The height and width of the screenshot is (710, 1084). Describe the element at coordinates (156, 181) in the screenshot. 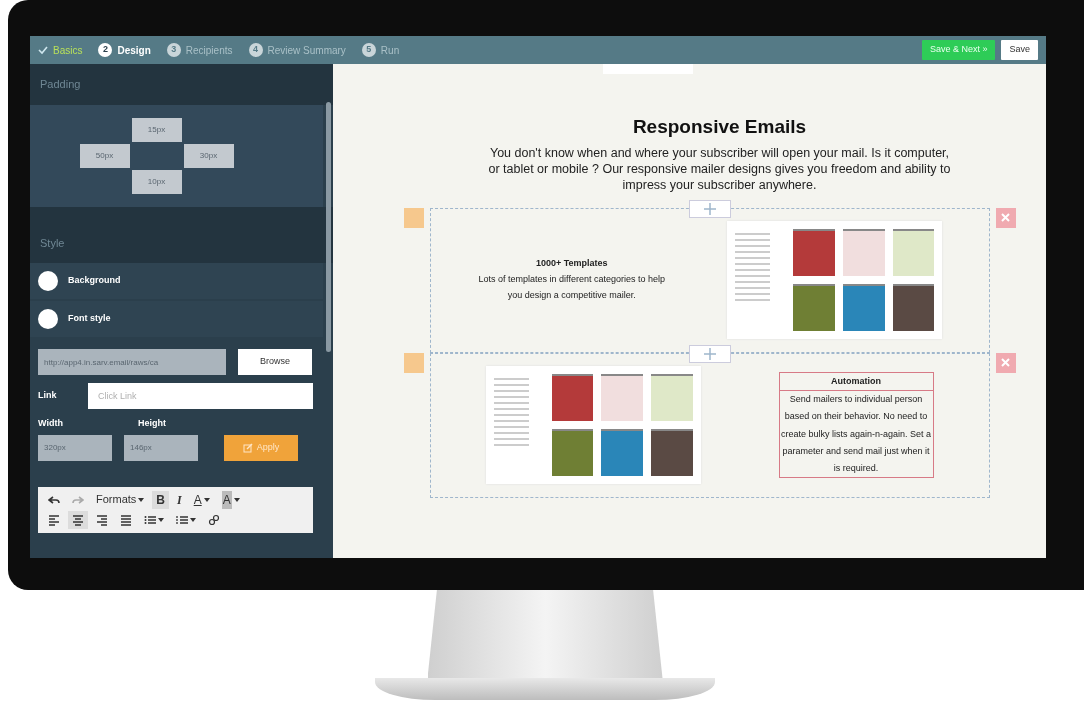

I see `padding-field: 10px` at that location.